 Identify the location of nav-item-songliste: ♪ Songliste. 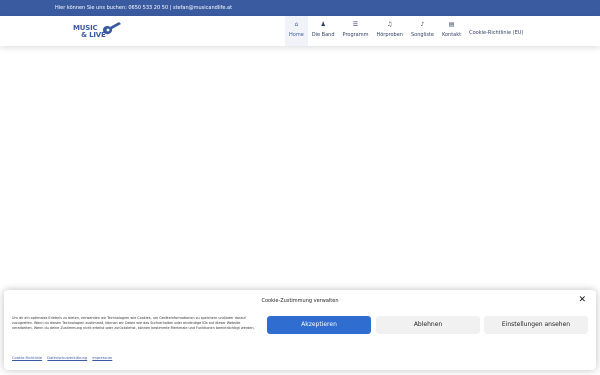
(422, 31).